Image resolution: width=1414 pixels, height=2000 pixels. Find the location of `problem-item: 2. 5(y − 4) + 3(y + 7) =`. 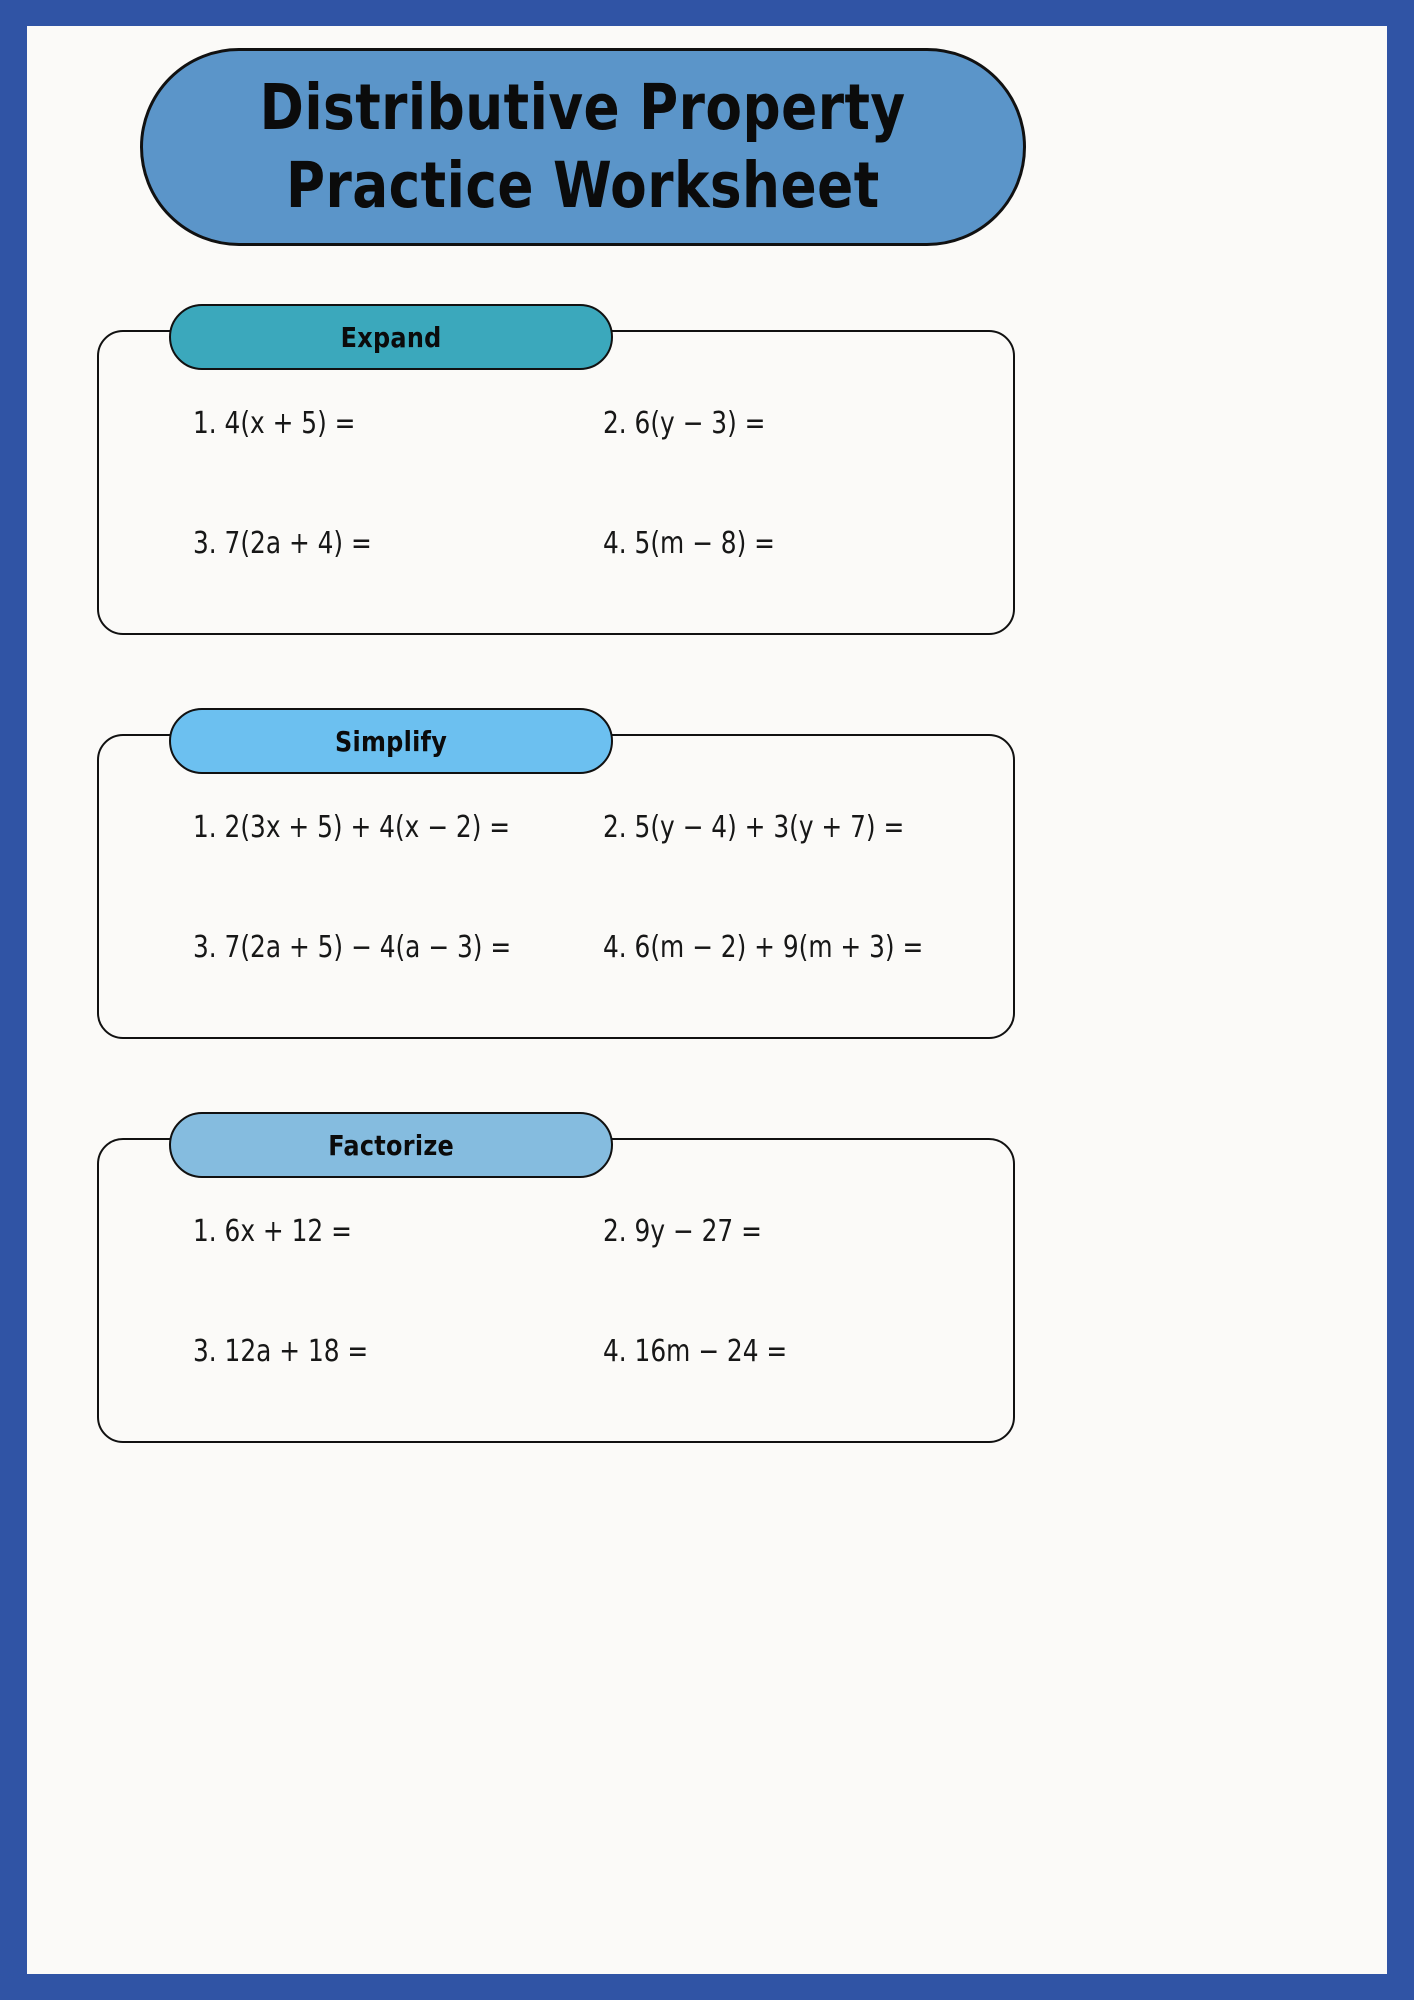

problem-item: 2. 5(y − 4) + 3(y + 7) = is located at coordinates (791, 827).